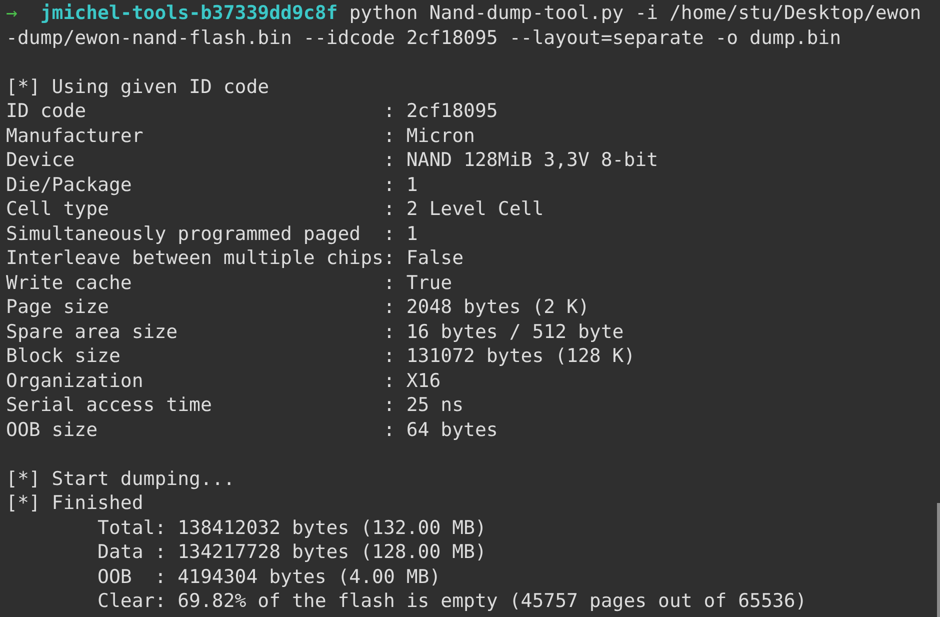 Image resolution: width=940 pixels, height=617 pixels. Describe the element at coordinates (235, 258) in the screenshot. I see `output-line: Interleave between multiple chips: False` at that location.